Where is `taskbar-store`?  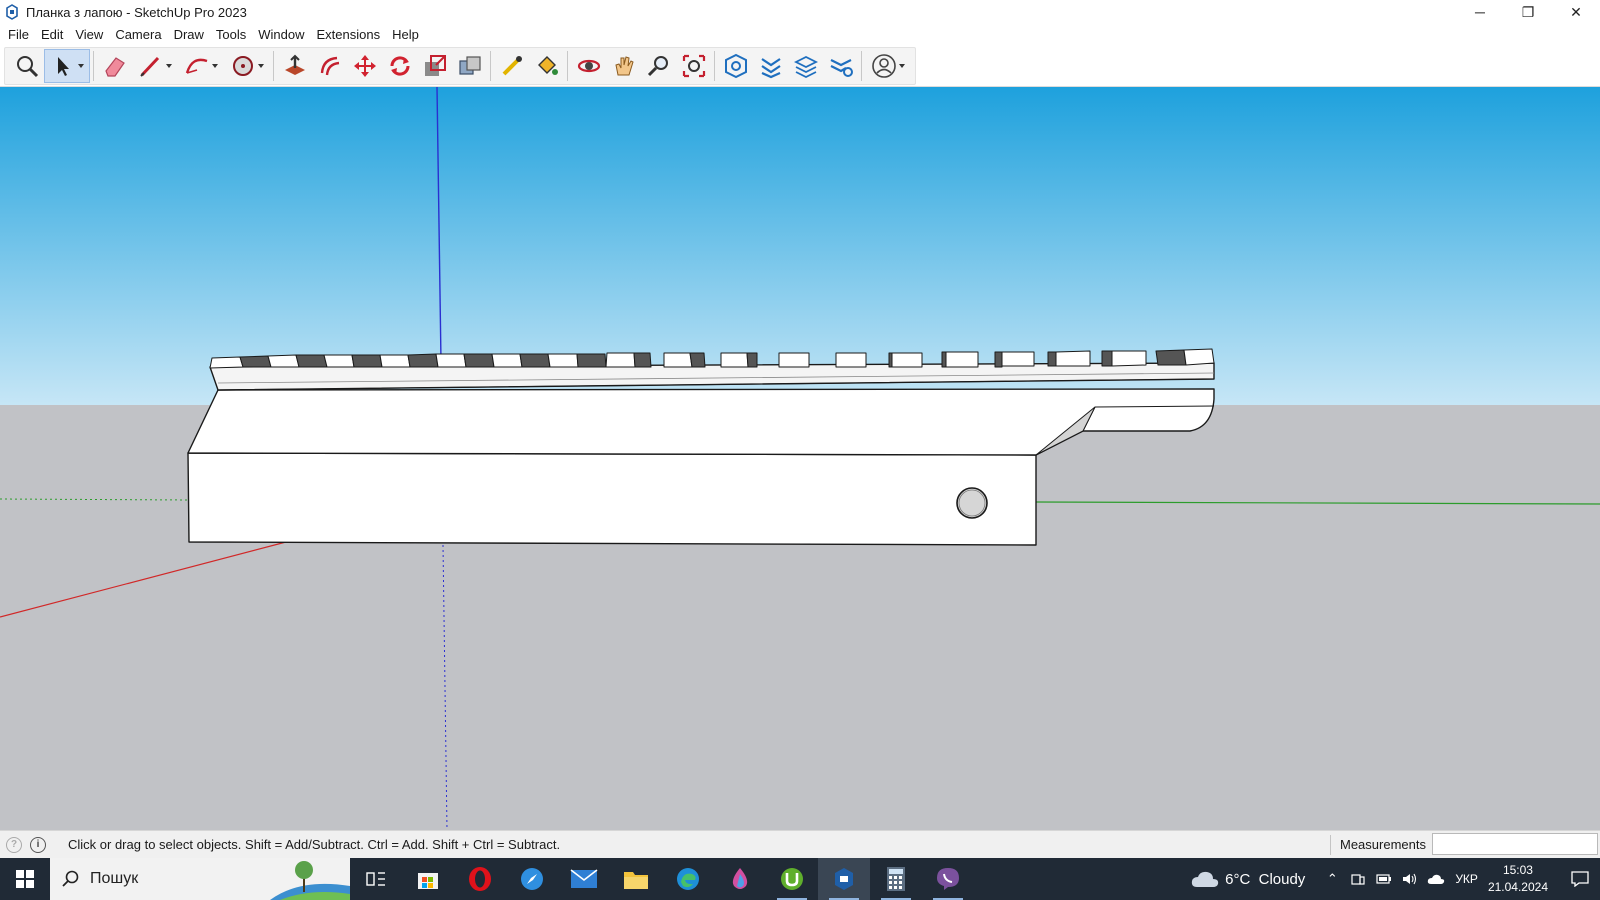
taskbar-store is located at coordinates (428, 879).